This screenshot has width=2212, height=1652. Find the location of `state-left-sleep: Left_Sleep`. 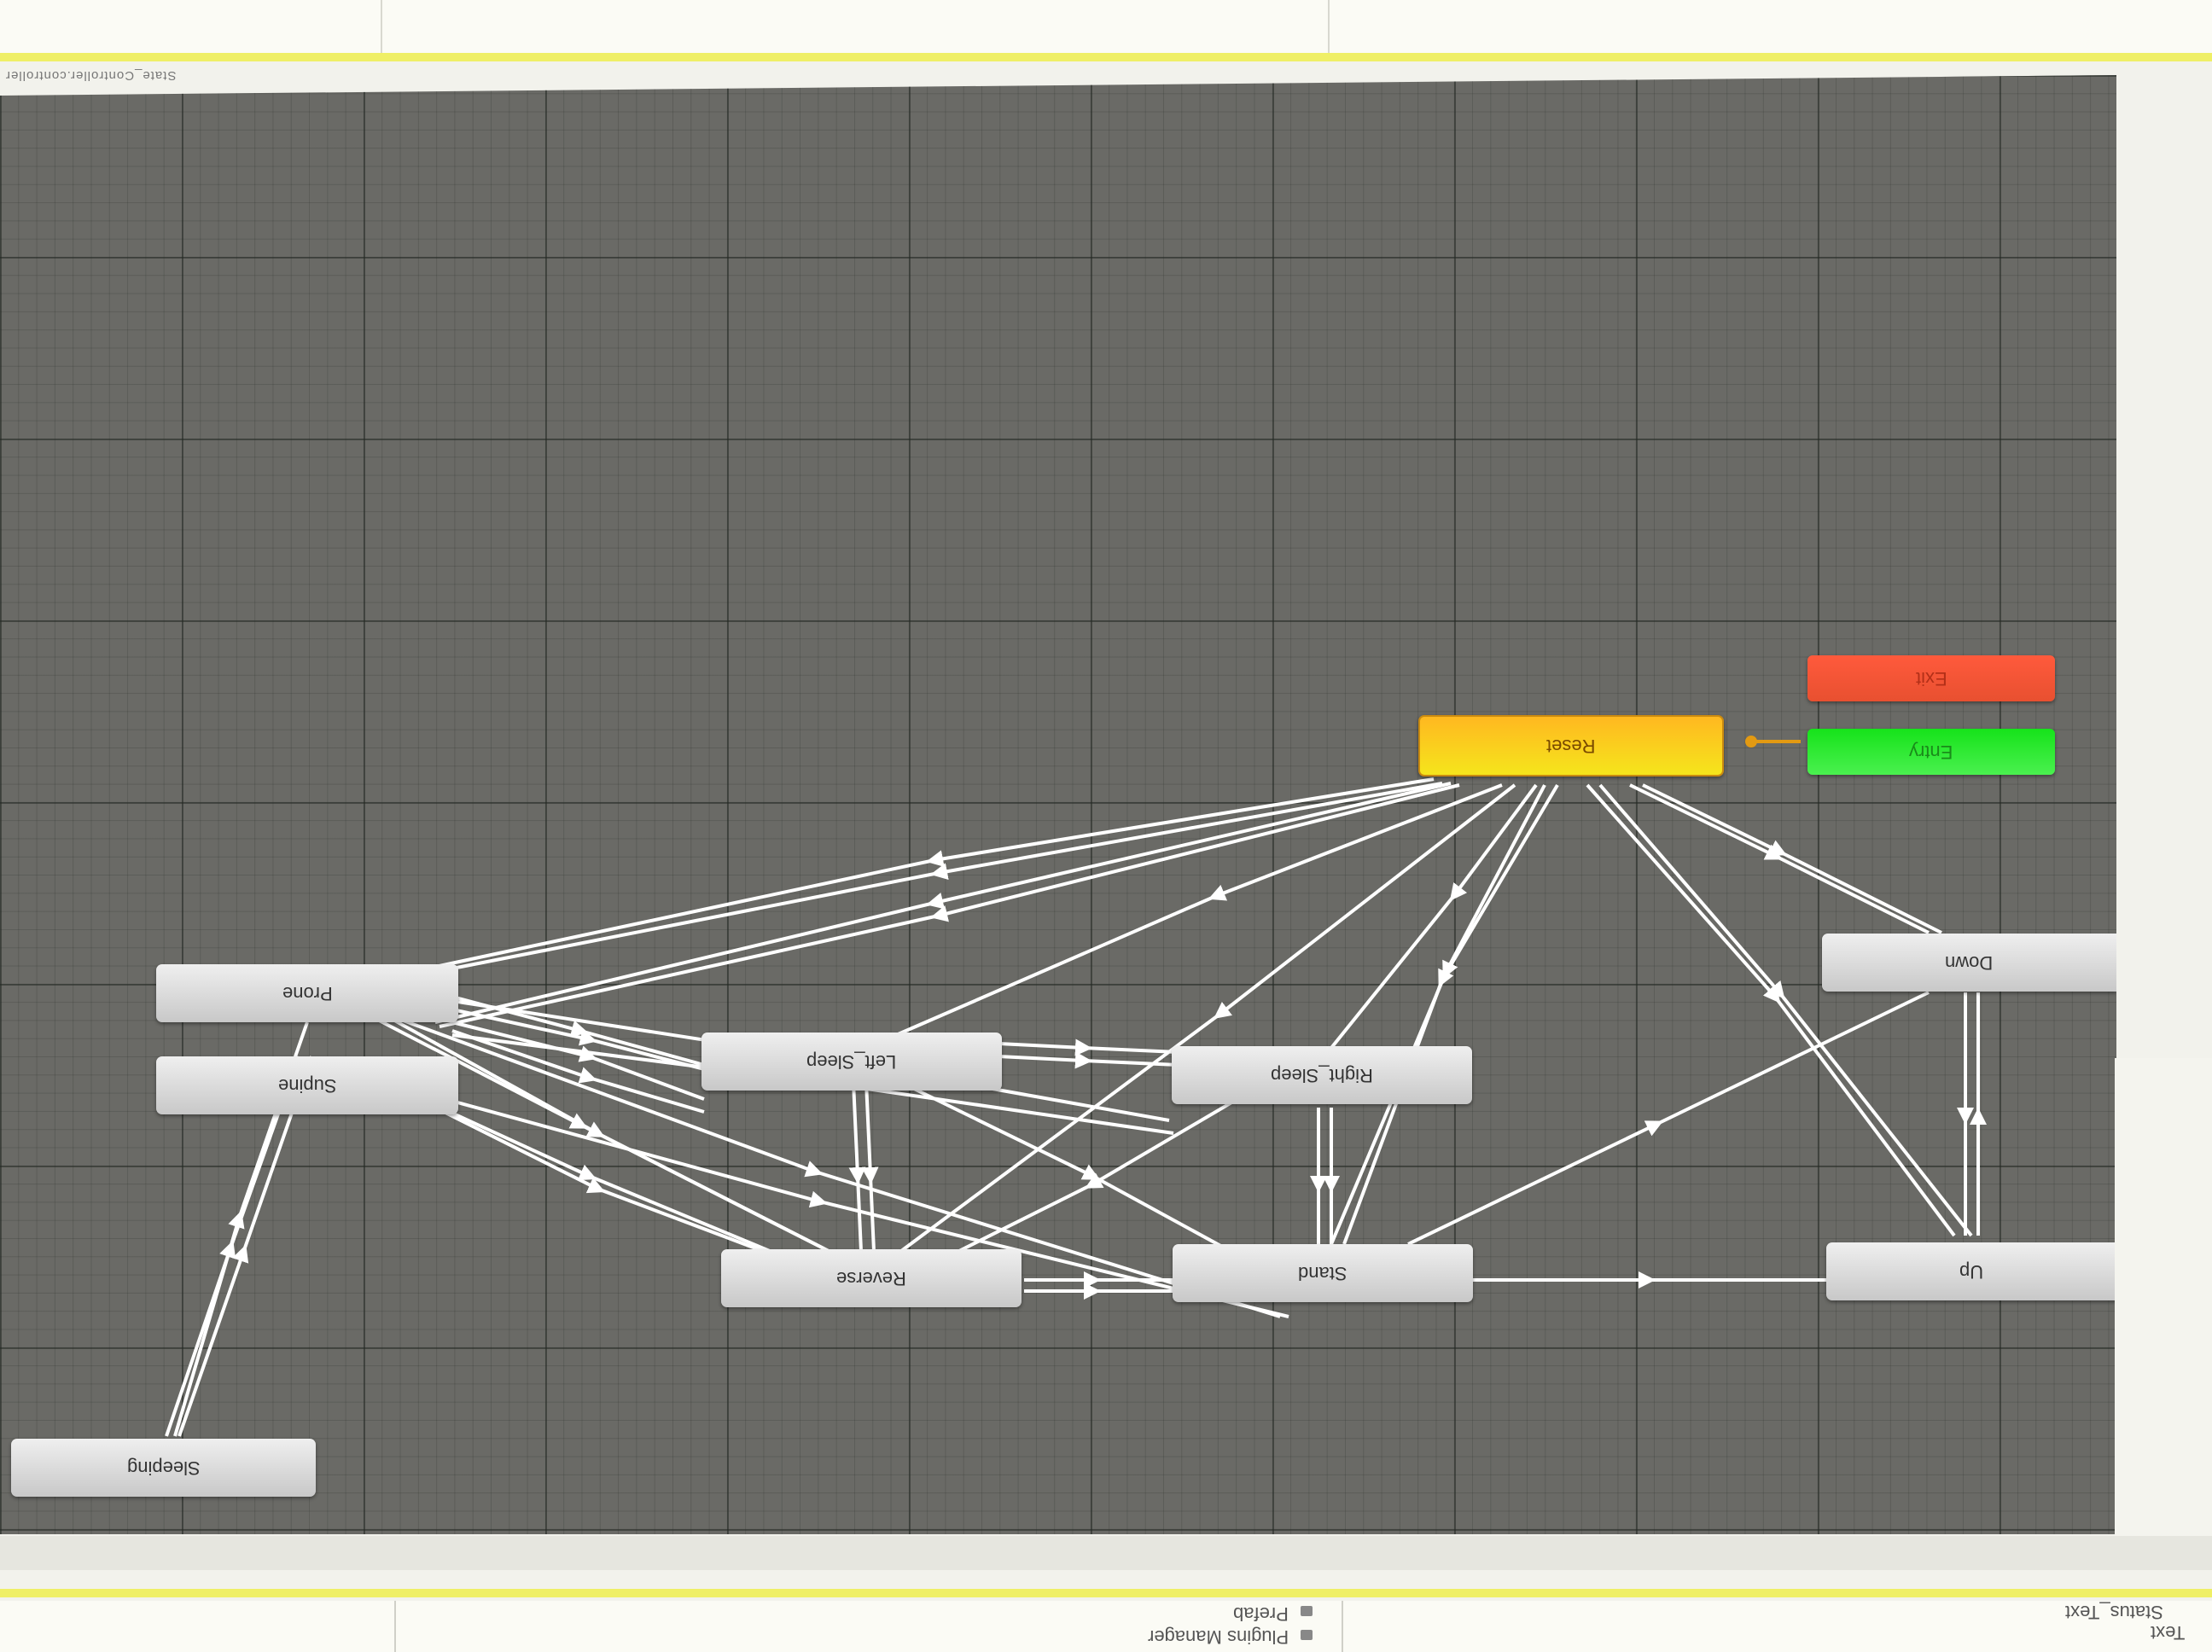

state-left-sleep: Left_Sleep is located at coordinates (851, 1061).